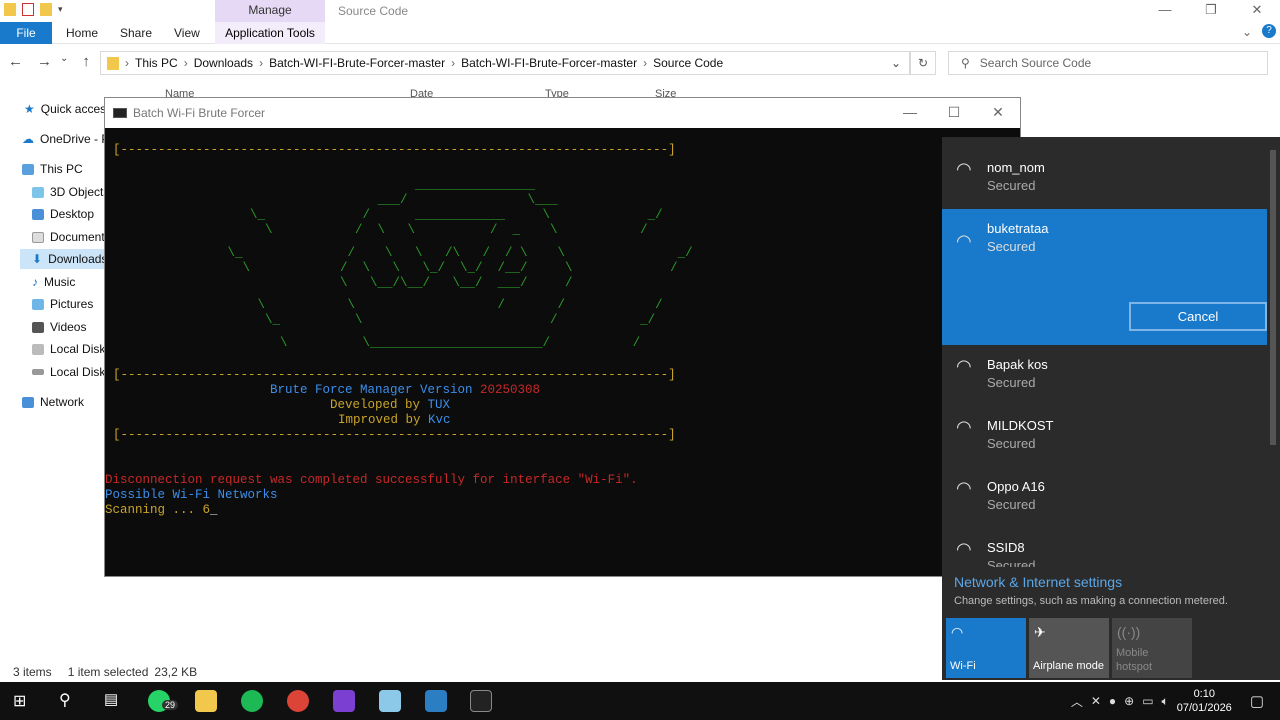  What do you see at coordinates (439, 420) in the screenshot?
I see `improver-name: Kvc` at bounding box center [439, 420].